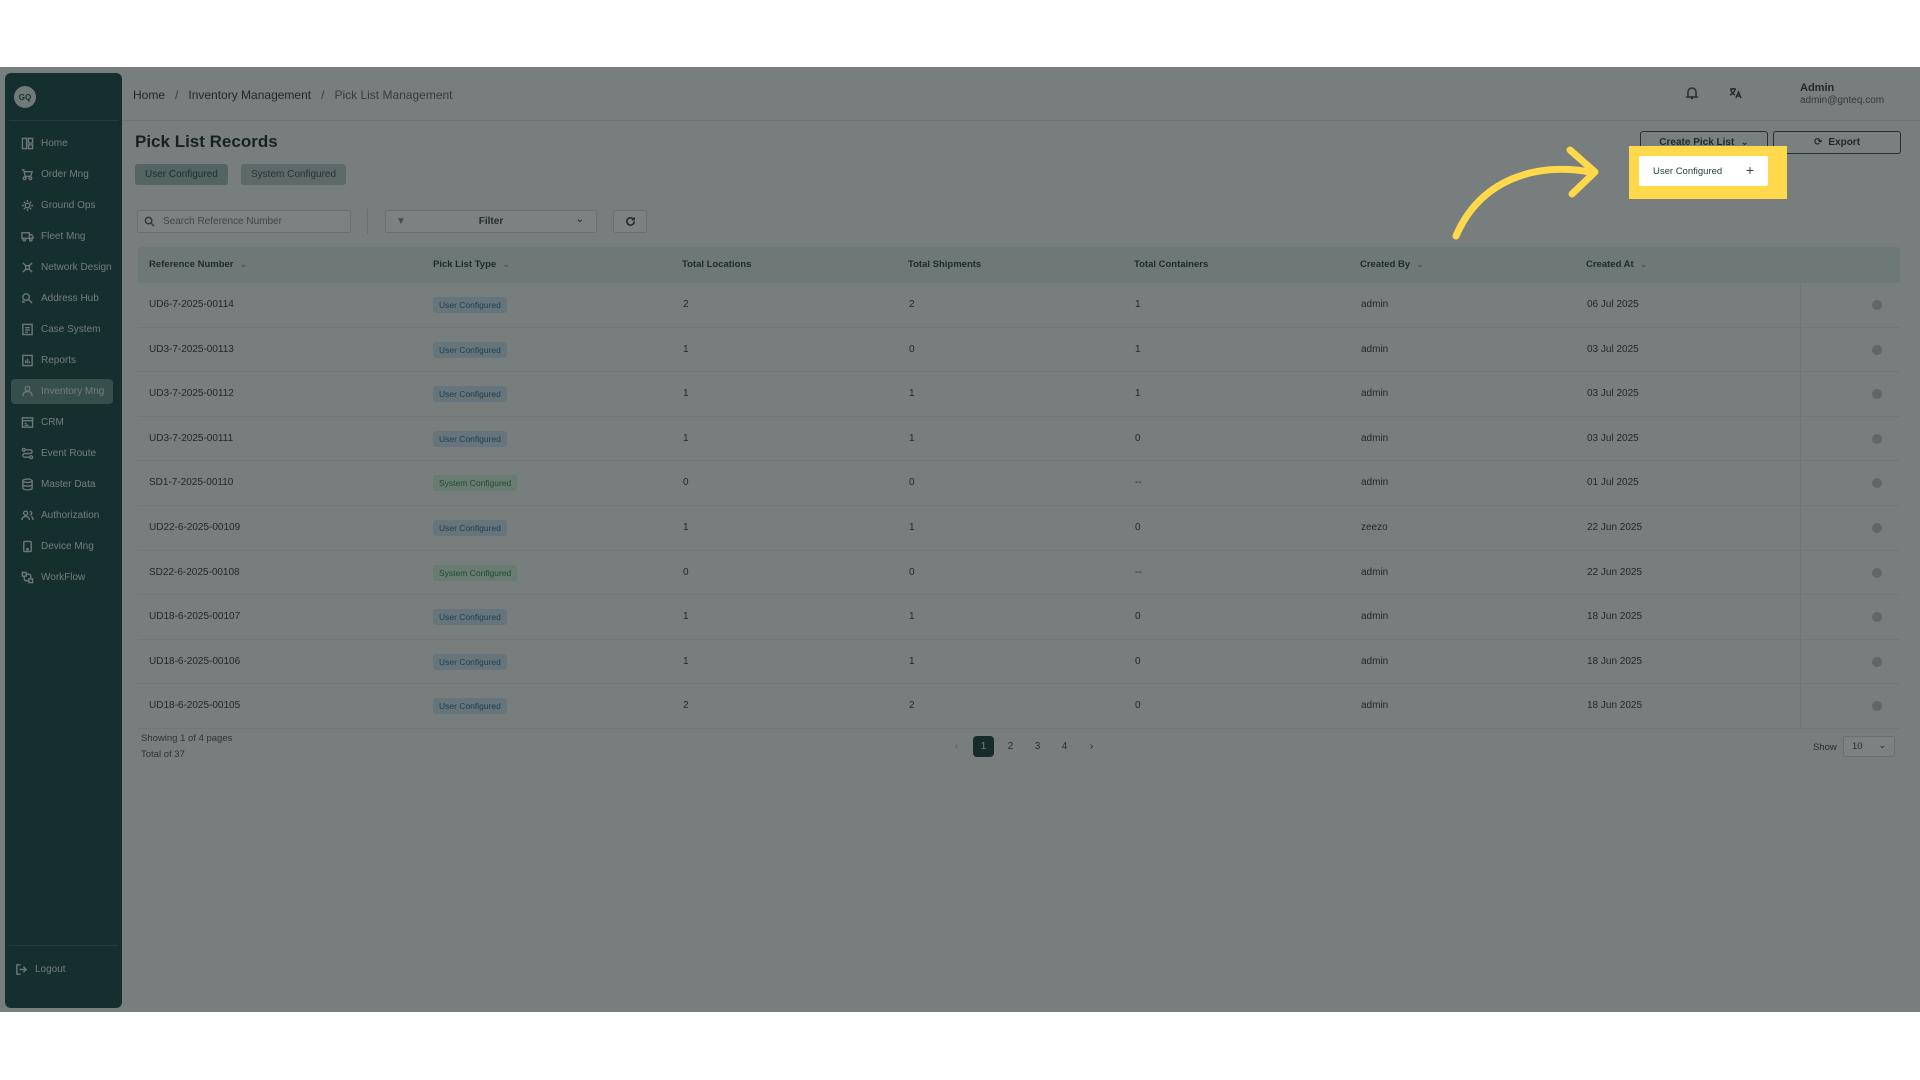  What do you see at coordinates (1617, 264) in the screenshot?
I see `column-created-at: Created At ⌄` at bounding box center [1617, 264].